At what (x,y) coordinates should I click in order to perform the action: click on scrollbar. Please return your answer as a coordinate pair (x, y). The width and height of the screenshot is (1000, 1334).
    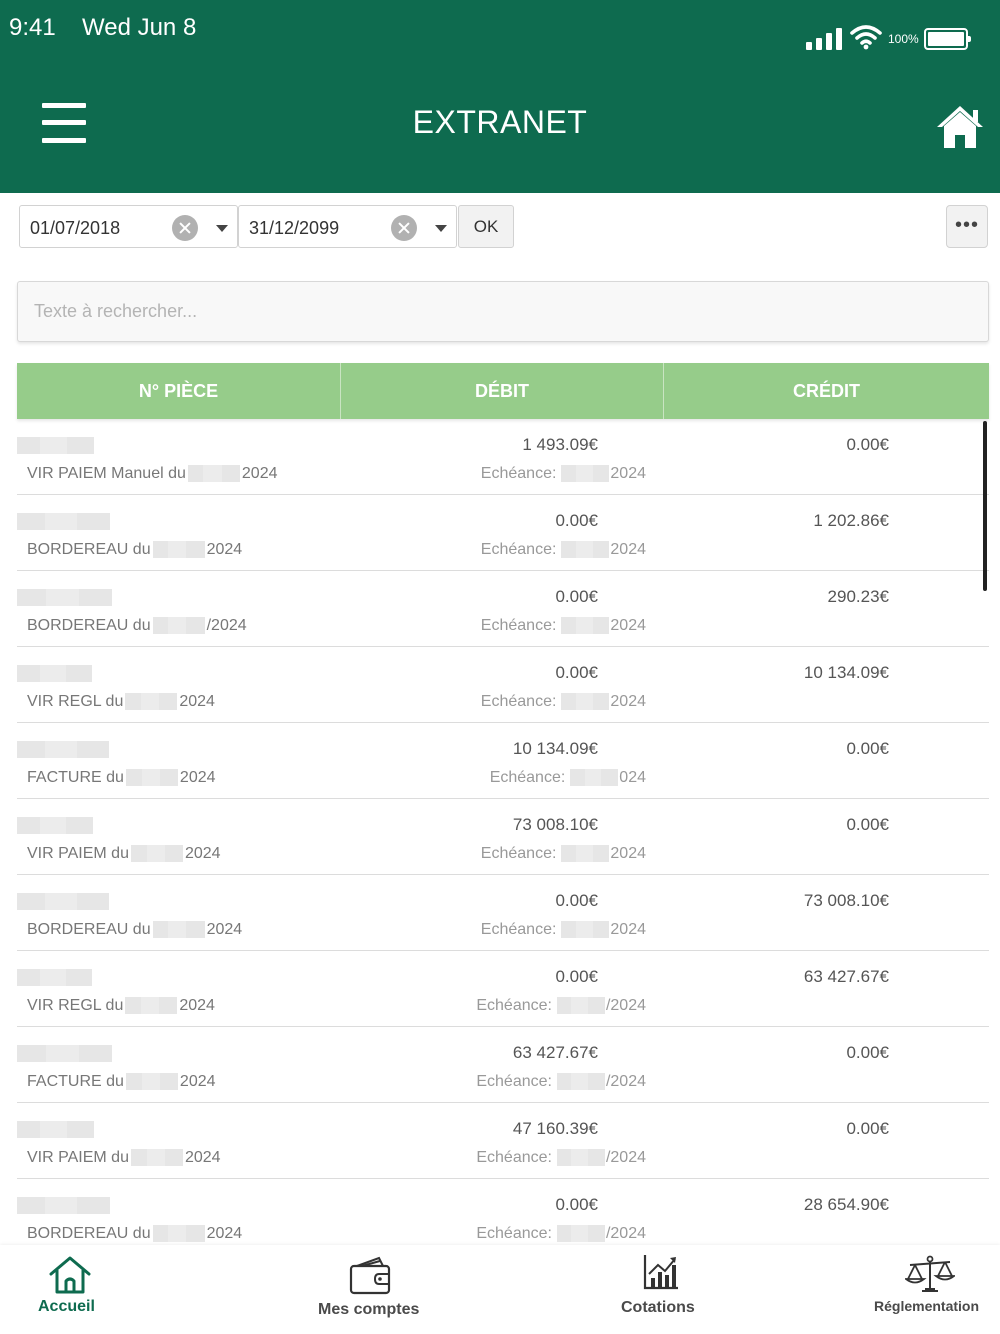
    Looking at the image, I should click on (985, 506).